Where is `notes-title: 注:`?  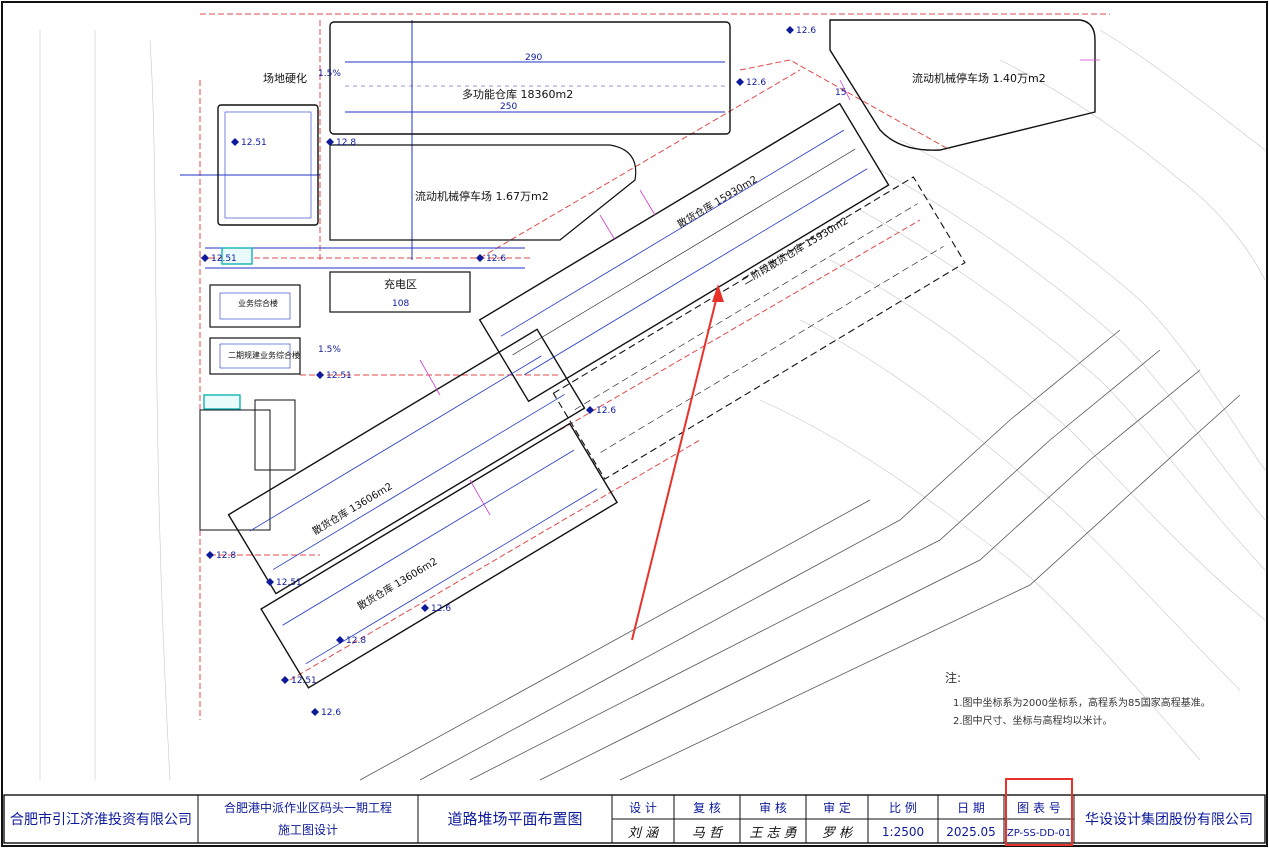 notes-title: 注: is located at coordinates (953, 677).